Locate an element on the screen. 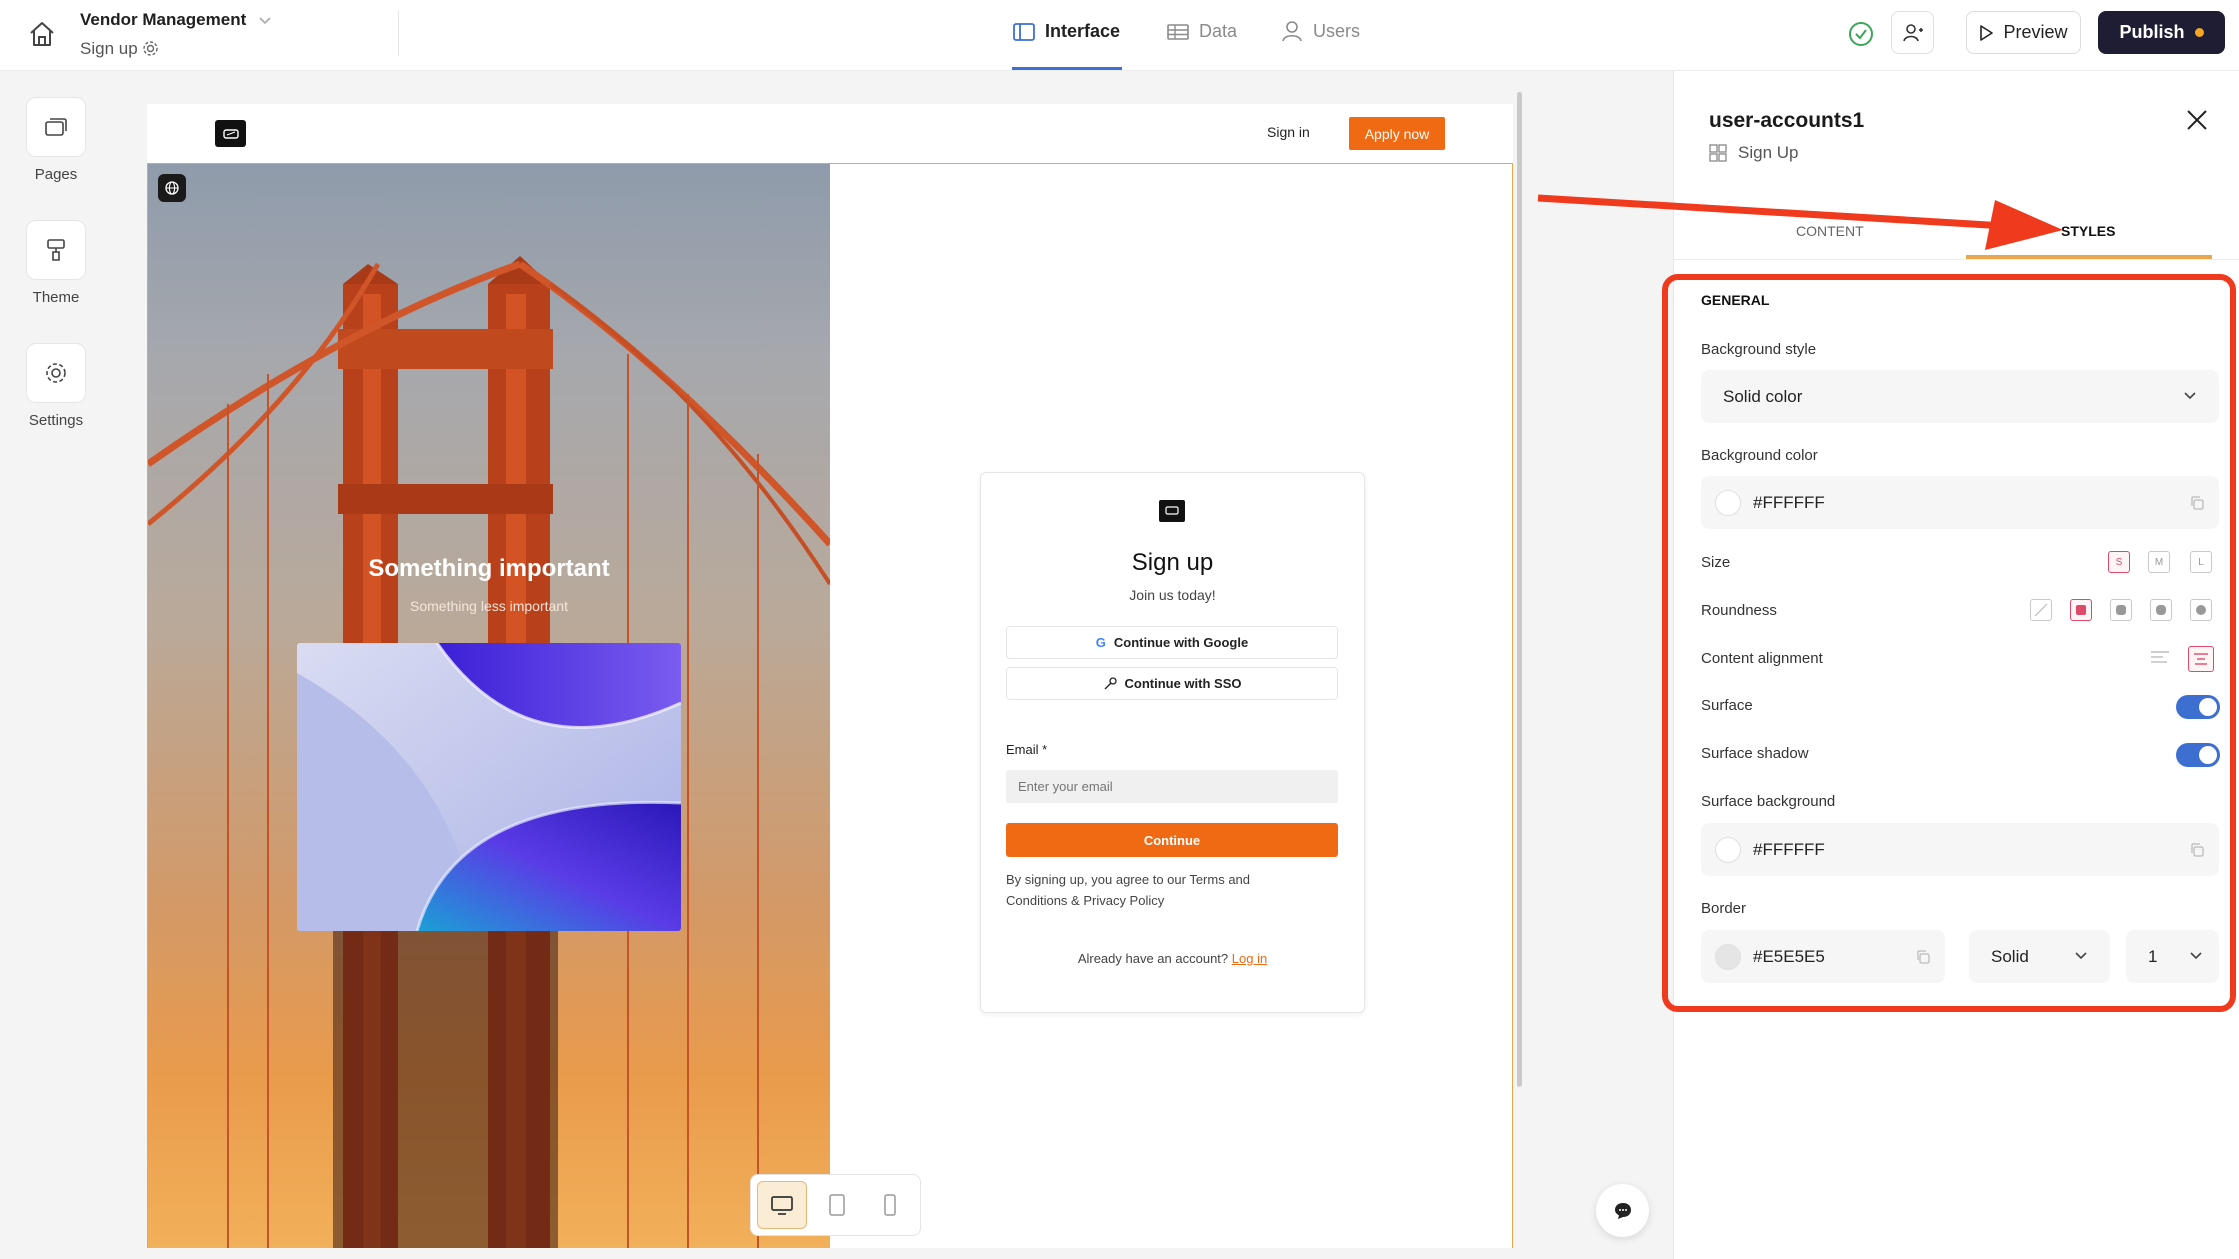 The width and height of the screenshot is (2239, 1259). home-icon is located at coordinates (42, 34).